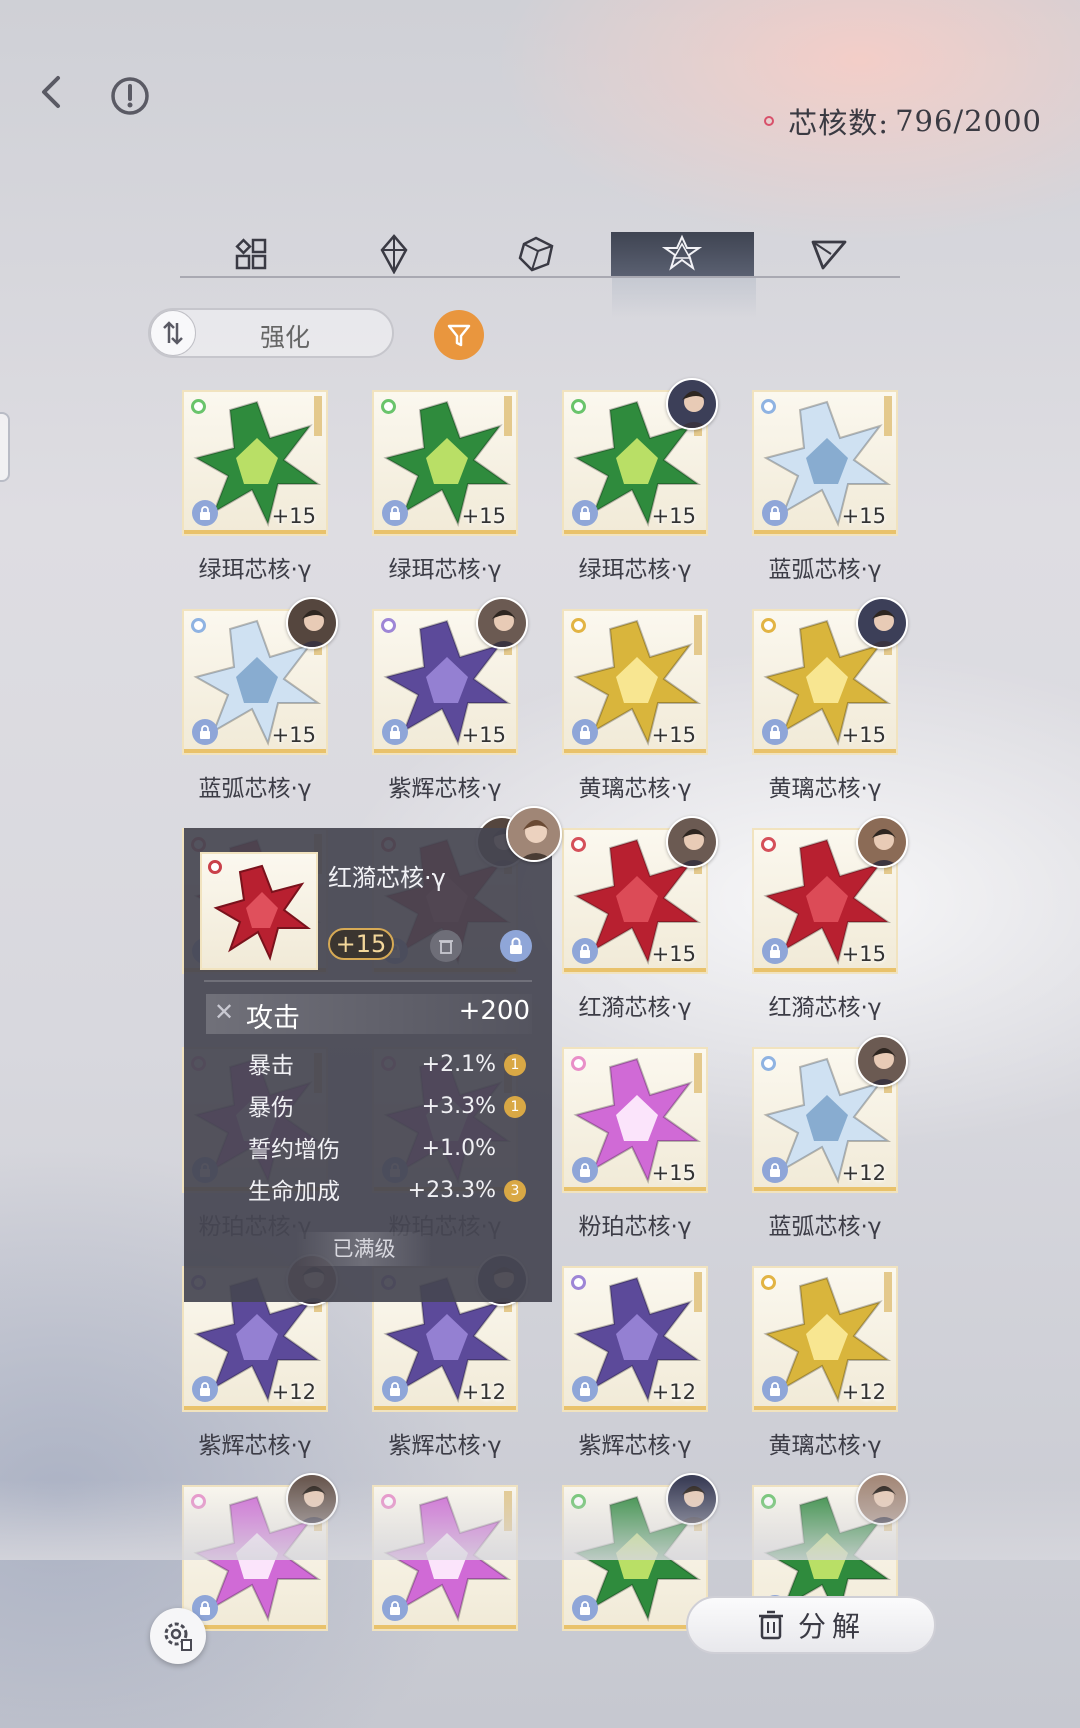  What do you see at coordinates (515, 1107) in the screenshot?
I see `upgrade-count-badge: 1` at bounding box center [515, 1107].